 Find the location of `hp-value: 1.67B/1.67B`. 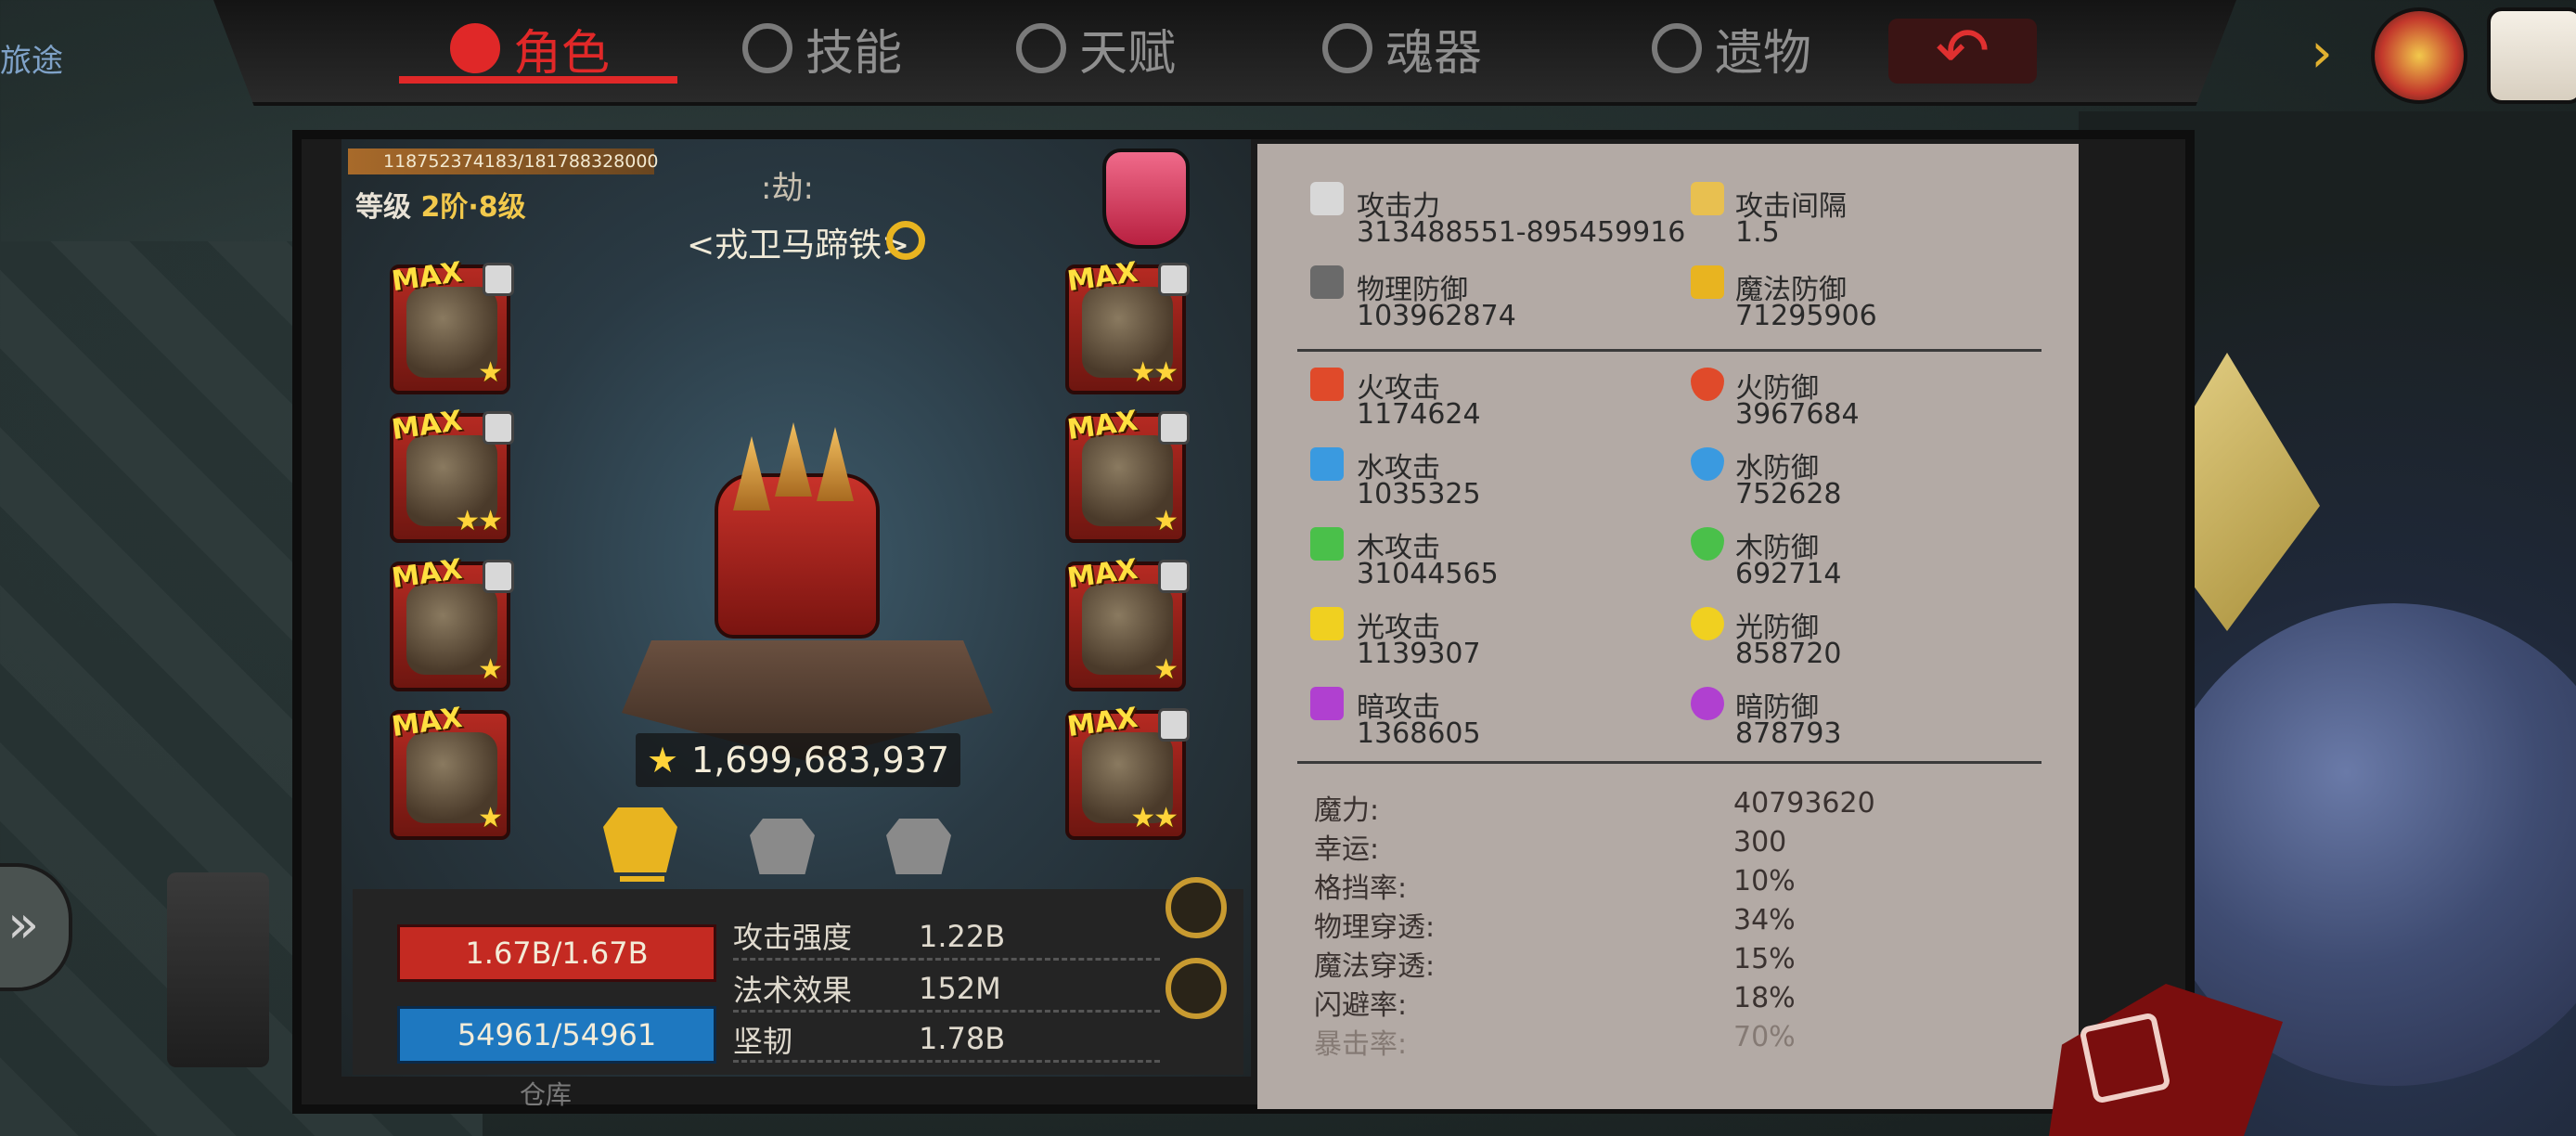

hp-value: 1.67B/1.67B is located at coordinates (557, 953).